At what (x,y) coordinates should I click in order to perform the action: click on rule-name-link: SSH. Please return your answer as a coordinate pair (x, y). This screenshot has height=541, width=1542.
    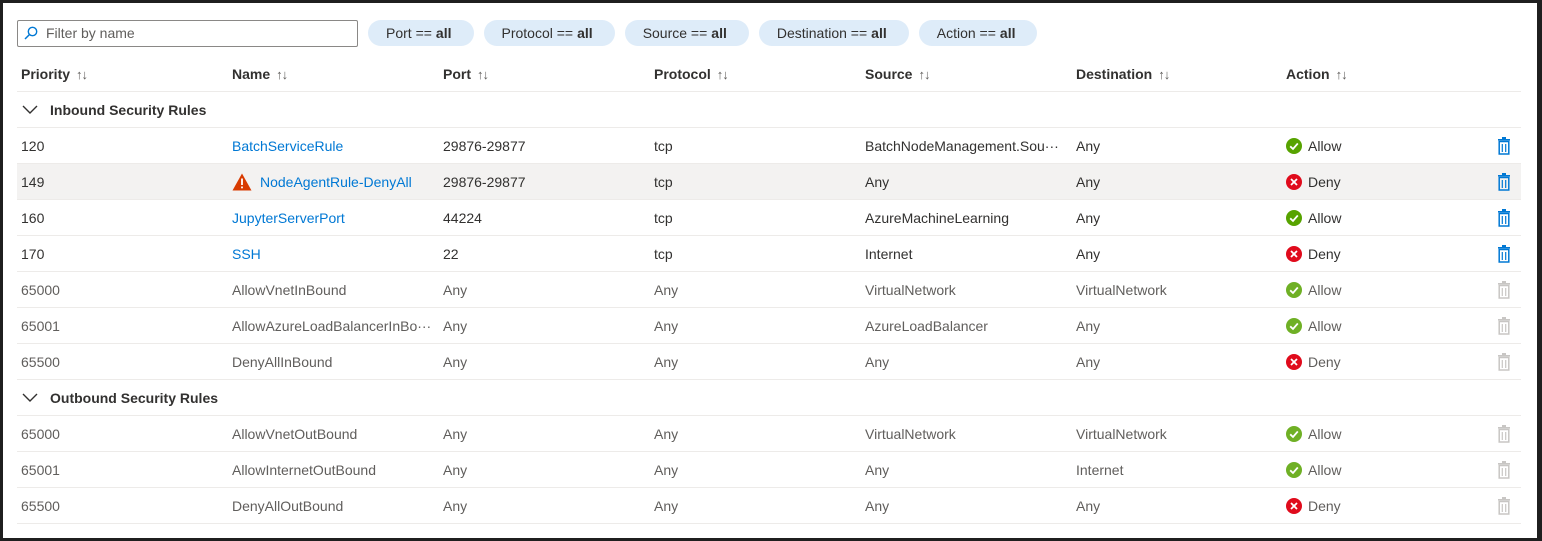
    Looking at the image, I should click on (246, 254).